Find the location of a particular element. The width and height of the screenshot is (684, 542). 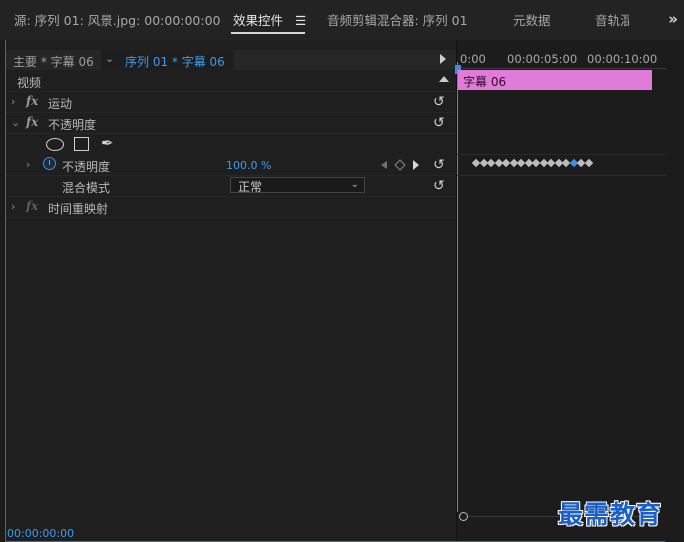

effect-row-motion: › fx 运动 ↺ is located at coordinates (231, 102).